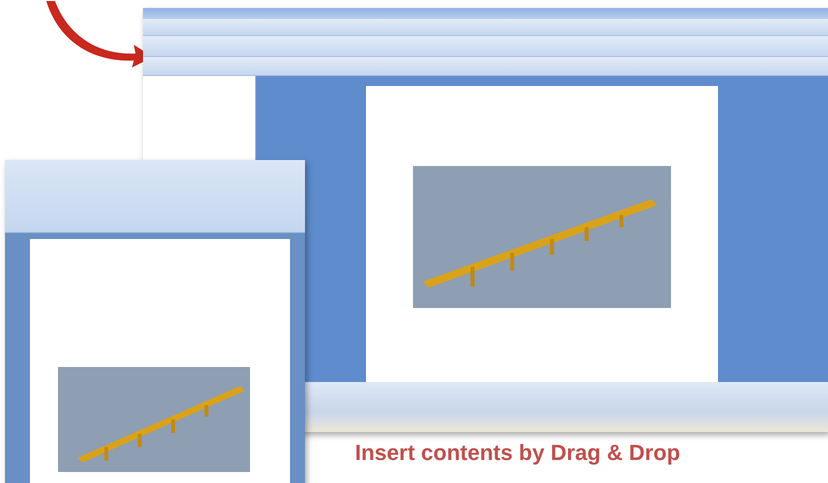  Describe the element at coordinates (517, 453) in the screenshot. I see `caption: Insert contents by Drag & Drop` at that location.